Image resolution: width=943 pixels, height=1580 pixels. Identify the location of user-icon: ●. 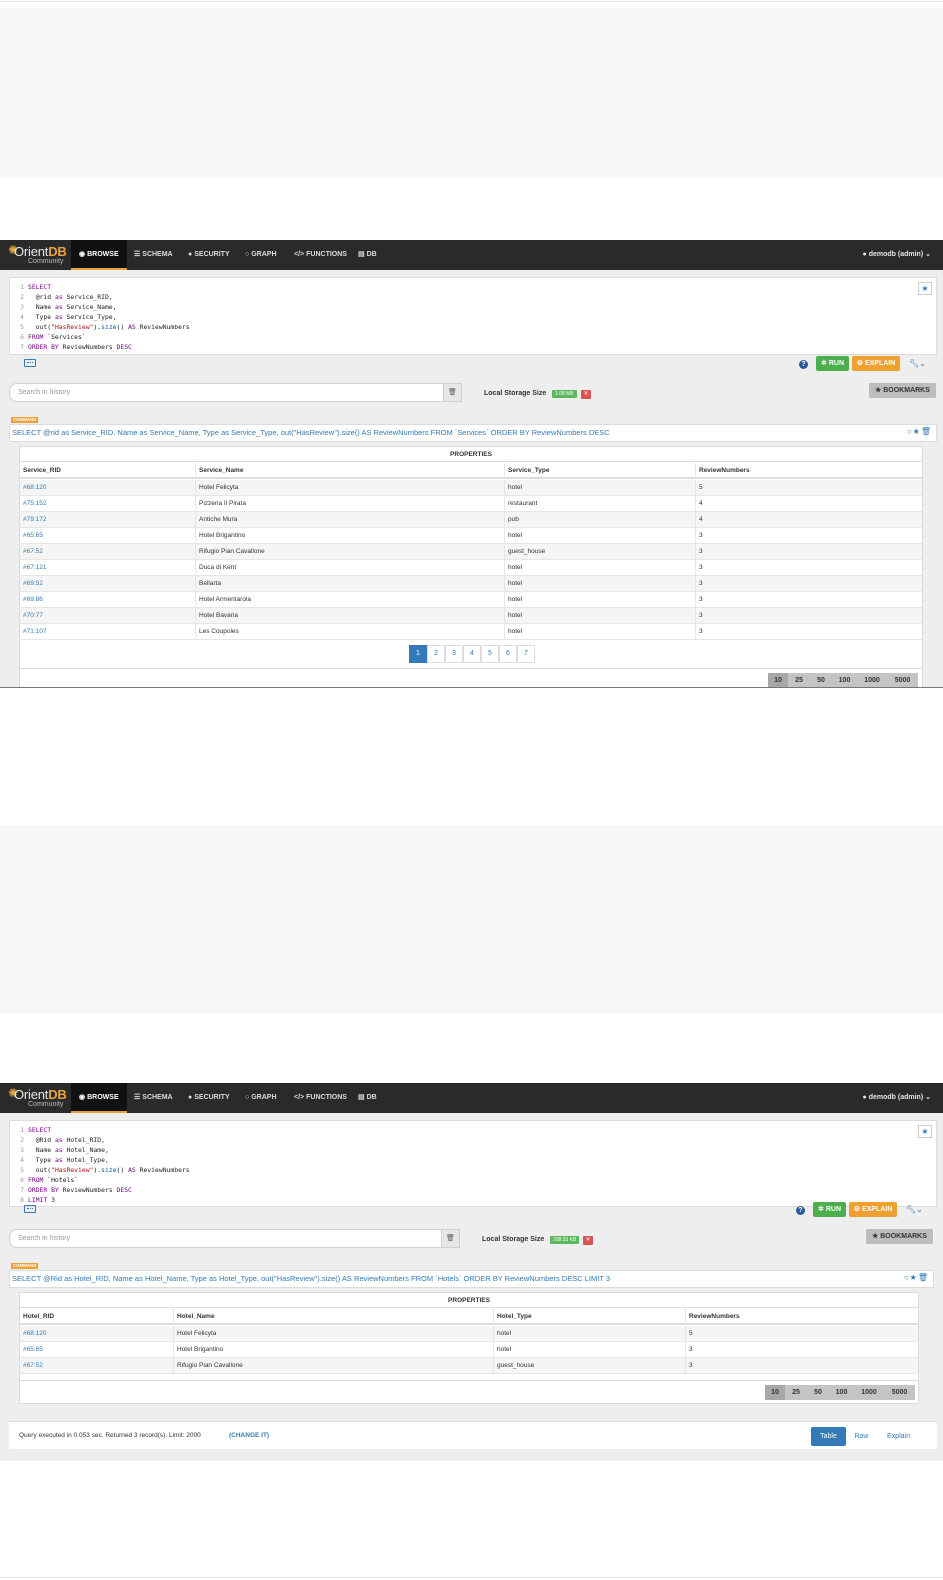
(190, 254).